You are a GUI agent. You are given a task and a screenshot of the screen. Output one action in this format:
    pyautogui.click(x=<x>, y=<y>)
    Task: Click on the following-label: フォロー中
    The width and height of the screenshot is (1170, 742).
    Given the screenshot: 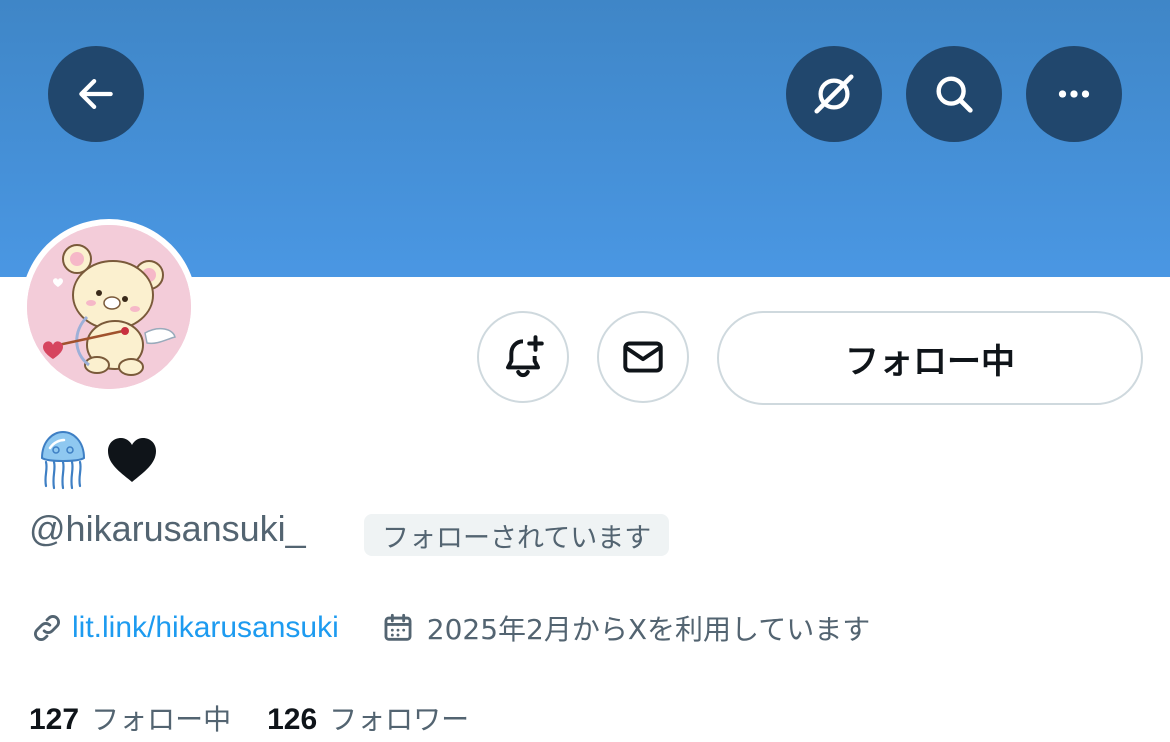 What is the action you would take?
    pyautogui.click(x=161, y=719)
    